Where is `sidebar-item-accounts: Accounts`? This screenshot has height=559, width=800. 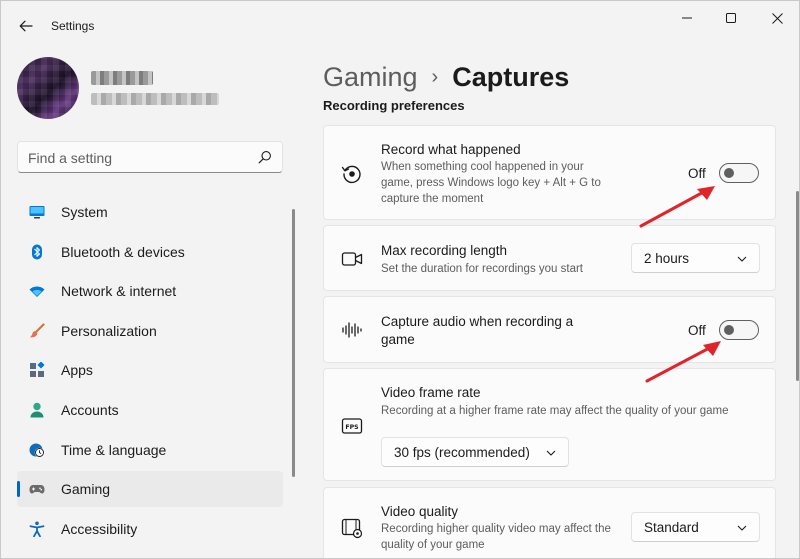
sidebar-item-accounts: Accounts is located at coordinates (150, 410).